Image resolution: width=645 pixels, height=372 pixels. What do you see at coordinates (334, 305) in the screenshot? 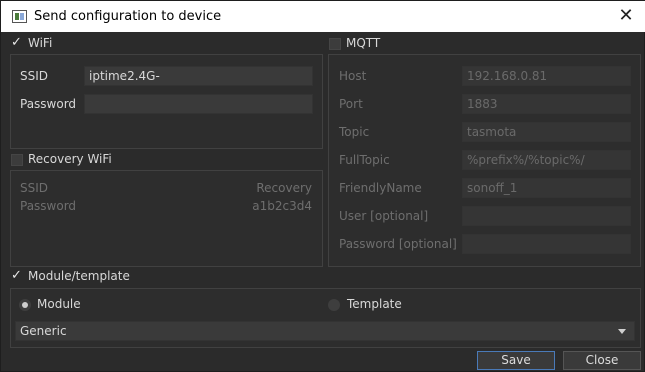
I see `template-radio` at bounding box center [334, 305].